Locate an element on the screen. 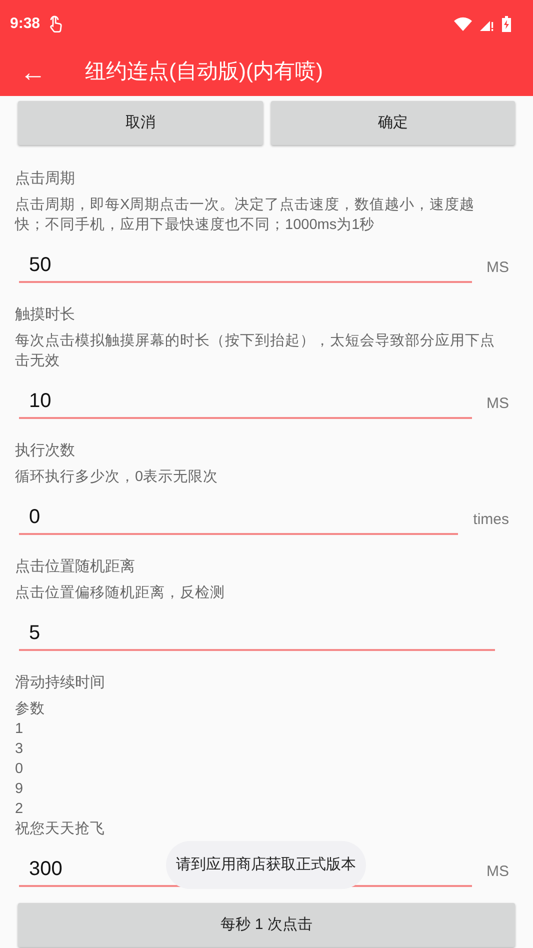 The height and width of the screenshot is (948, 533). action-button: 取消 is located at coordinates (140, 123).